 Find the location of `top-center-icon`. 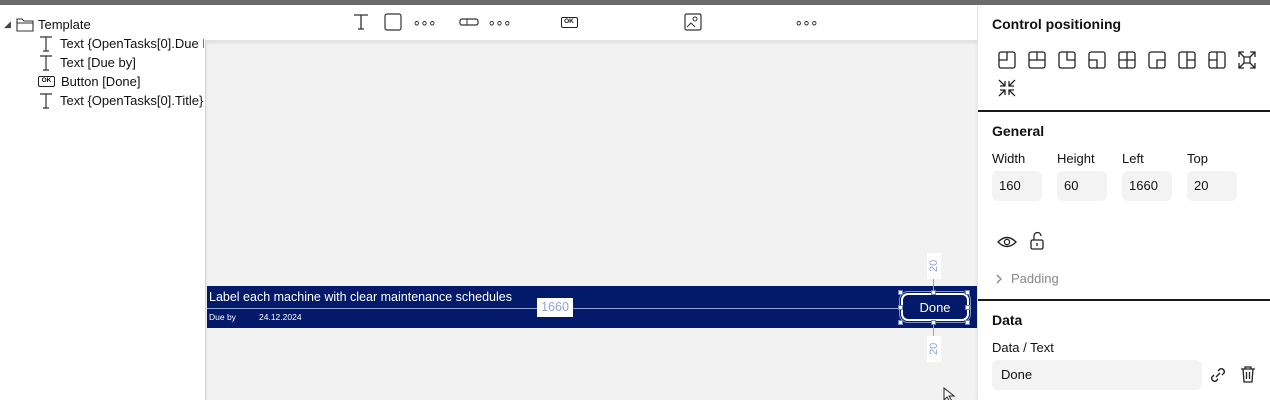

top-center-icon is located at coordinates (1037, 60).